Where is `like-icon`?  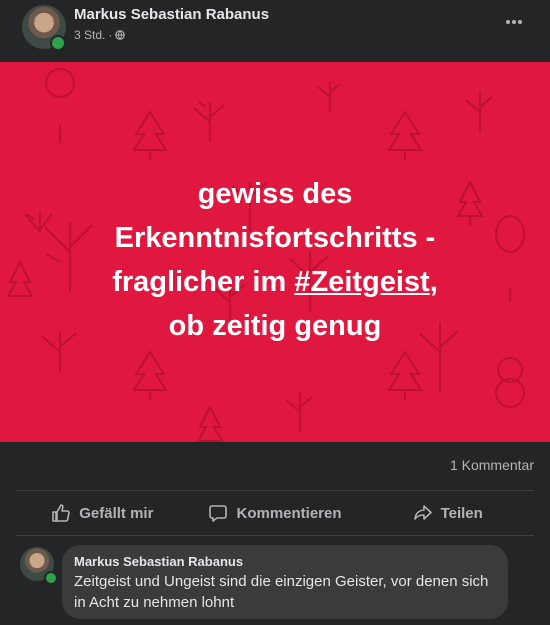 like-icon is located at coordinates (61, 513).